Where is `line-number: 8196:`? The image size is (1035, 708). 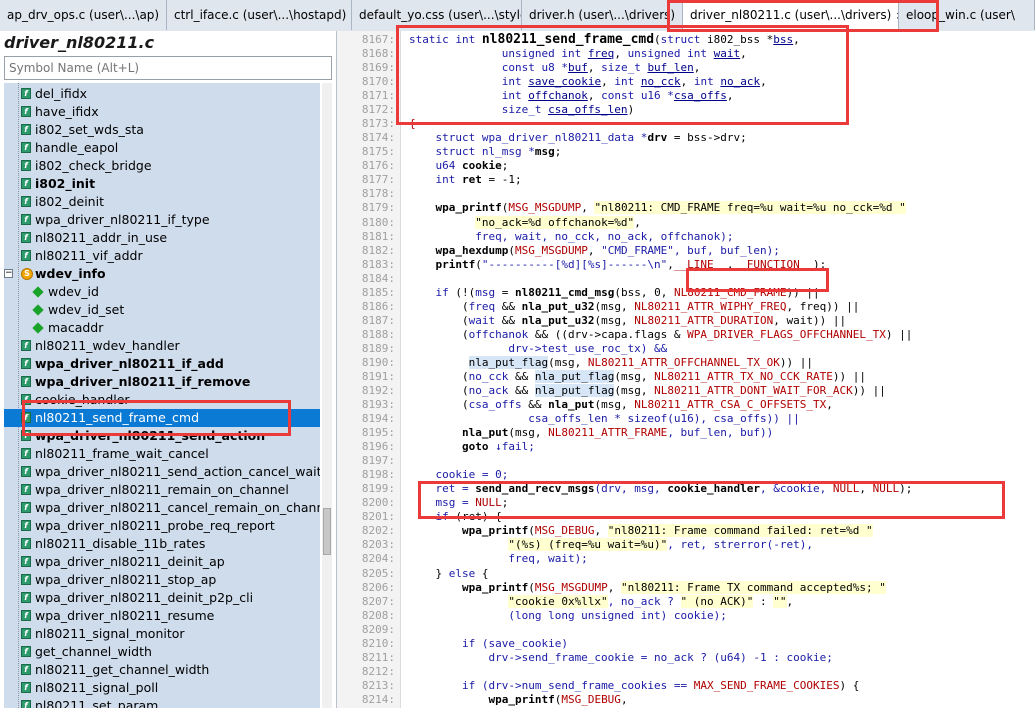
line-number: 8196: is located at coordinates (378, 447).